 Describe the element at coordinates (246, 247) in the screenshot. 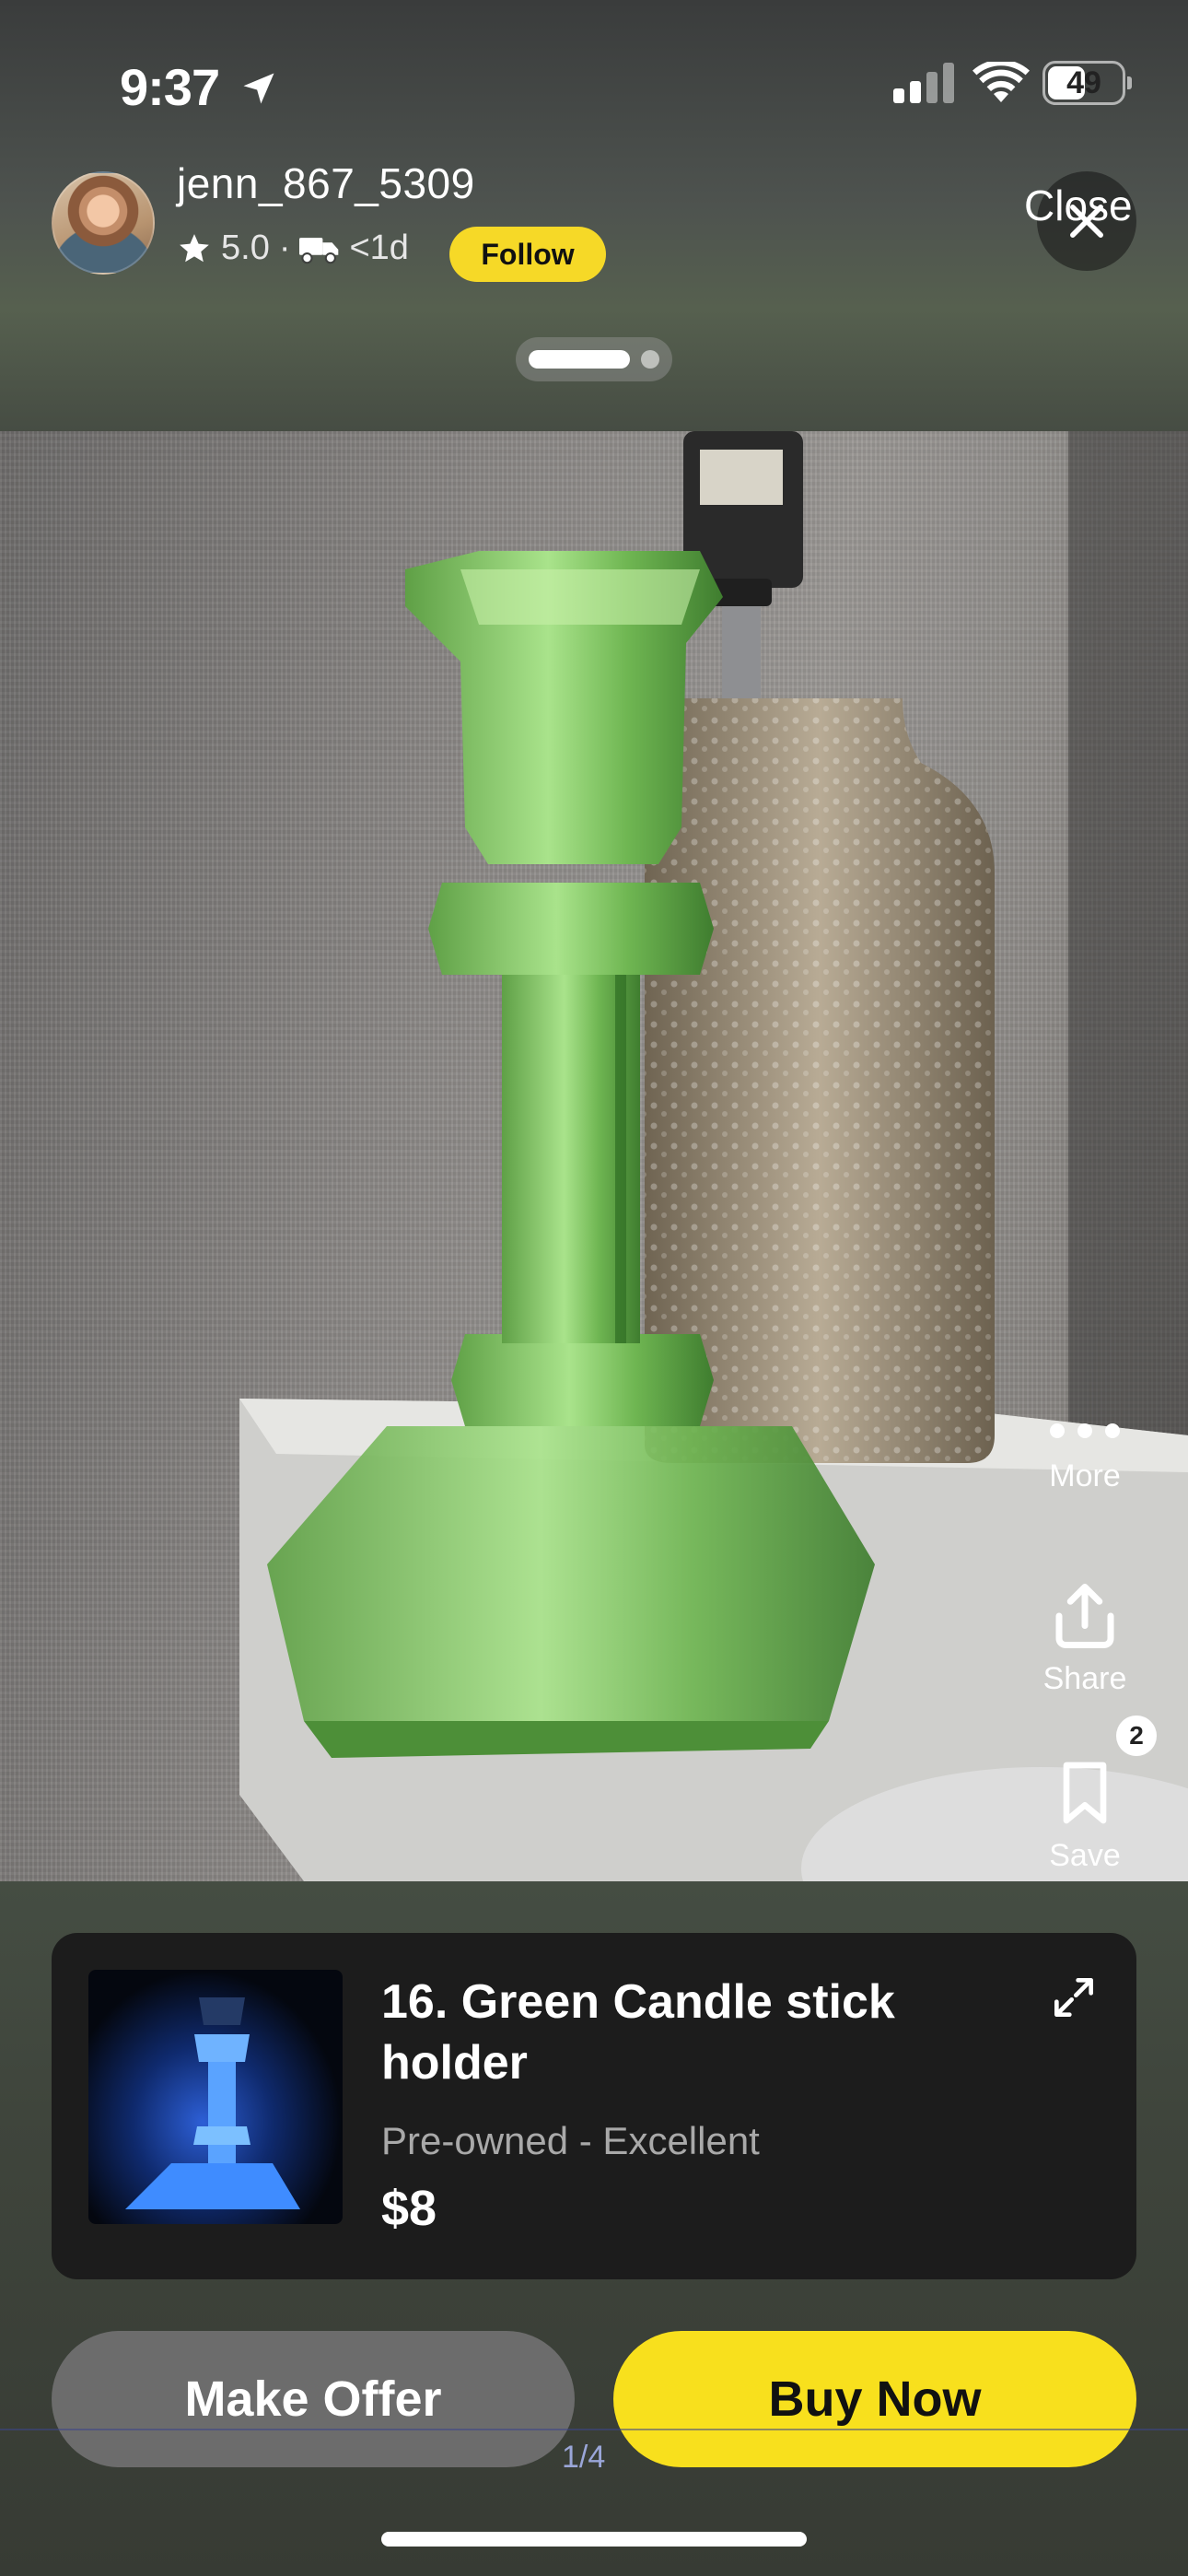

I see `seller-rating: 5.0` at that location.